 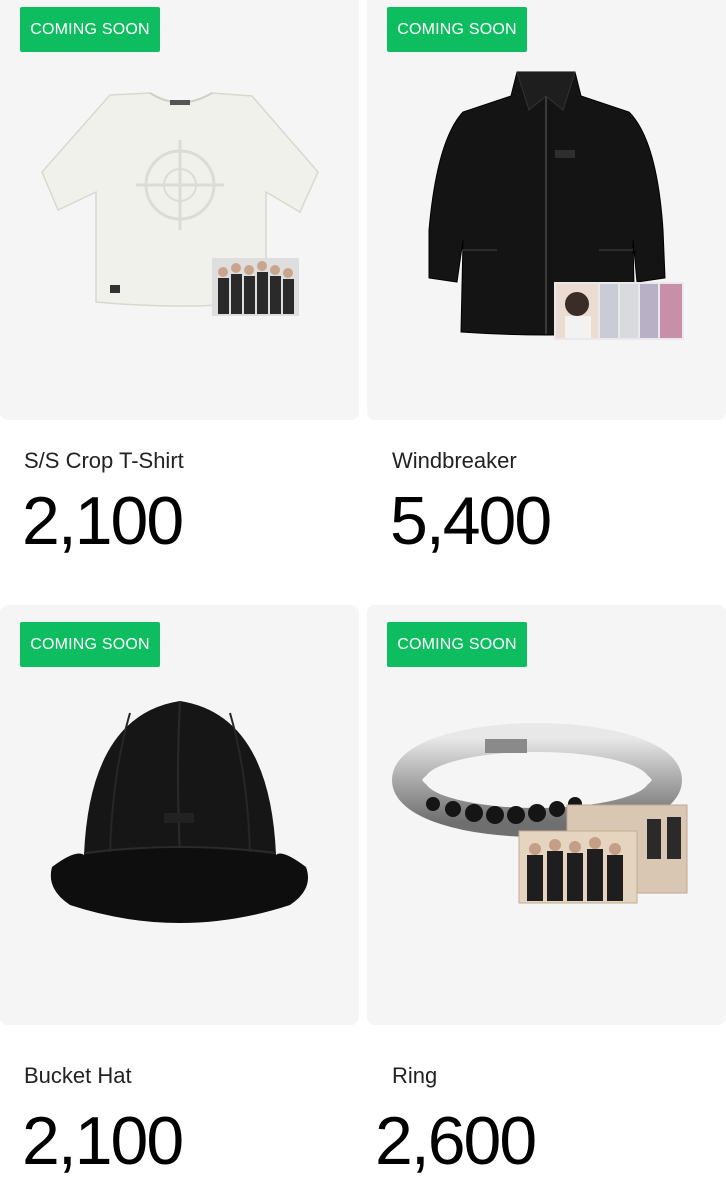 What do you see at coordinates (540, 813) in the screenshot?
I see `ring-icon` at bounding box center [540, 813].